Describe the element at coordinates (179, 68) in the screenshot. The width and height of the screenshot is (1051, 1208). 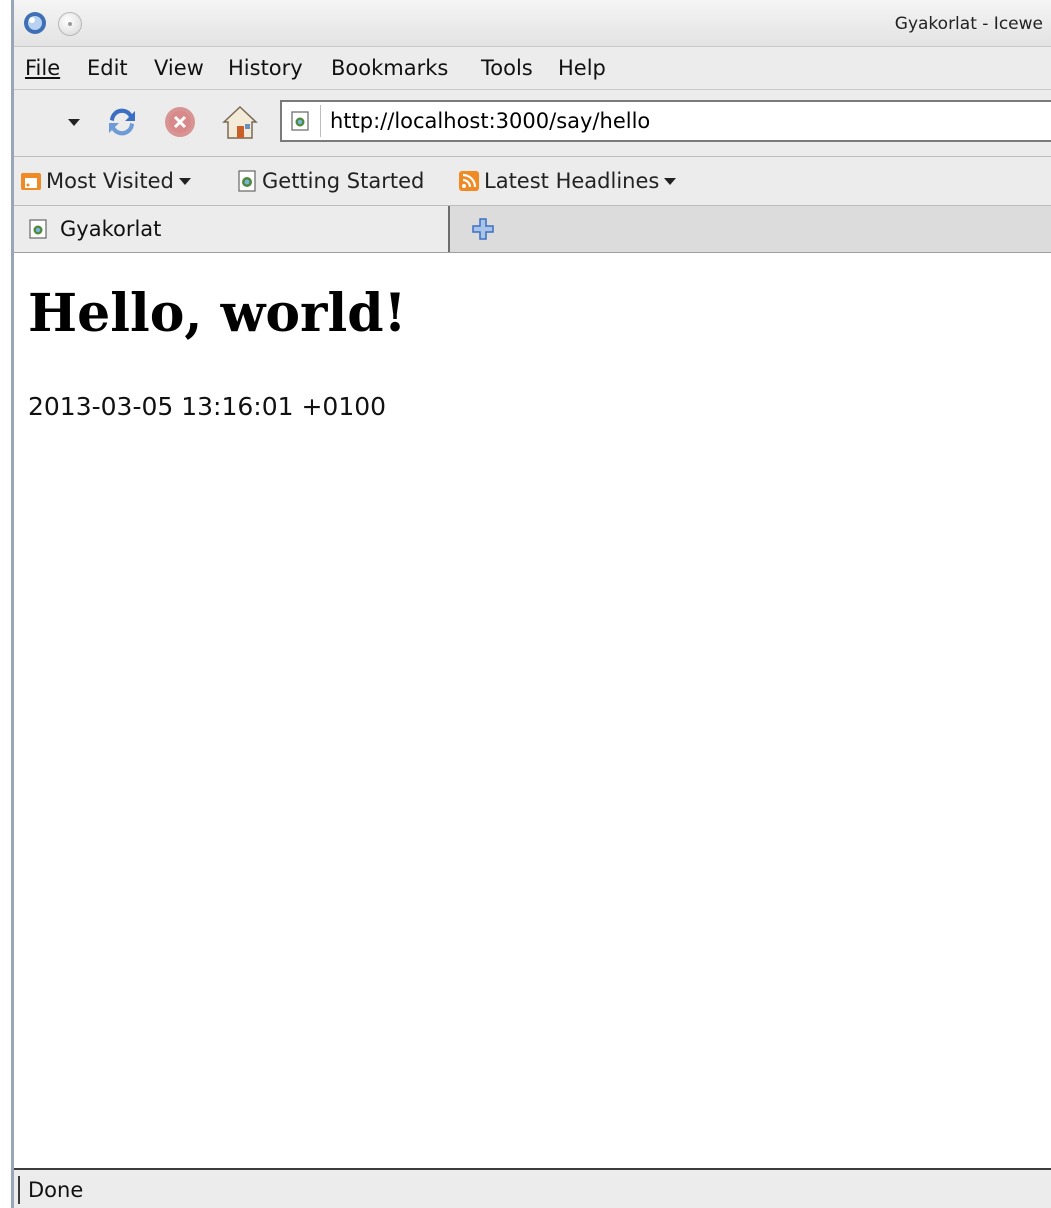
I see `menu-view: View` at that location.